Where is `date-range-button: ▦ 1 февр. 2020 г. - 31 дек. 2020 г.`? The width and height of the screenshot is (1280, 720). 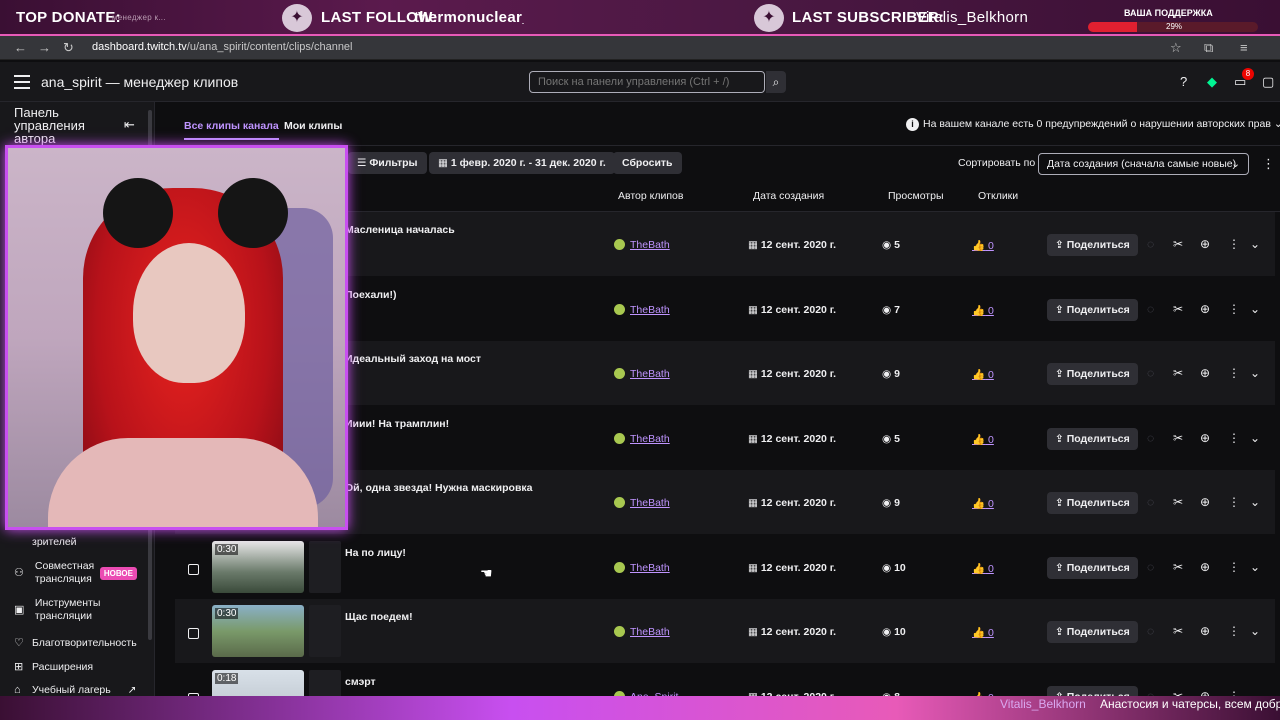 date-range-button: ▦ 1 февр. 2020 г. - 31 дек. 2020 г. is located at coordinates (522, 163).